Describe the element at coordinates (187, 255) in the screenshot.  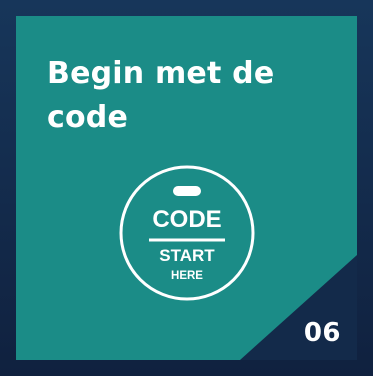
I see `badge-start-label: START` at that location.